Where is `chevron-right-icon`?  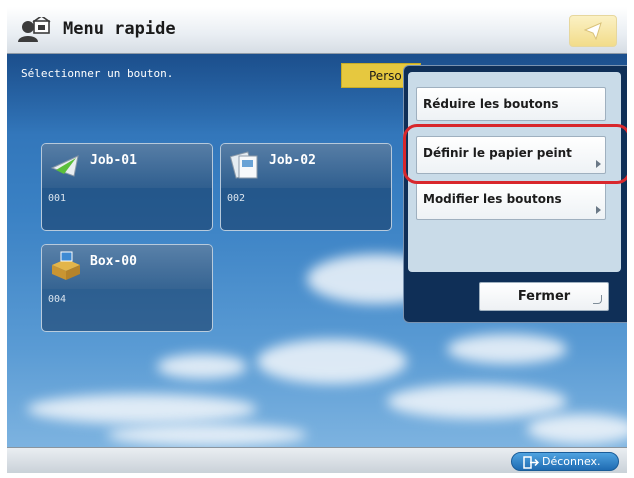 chevron-right-icon is located at coordinates (598, 210).